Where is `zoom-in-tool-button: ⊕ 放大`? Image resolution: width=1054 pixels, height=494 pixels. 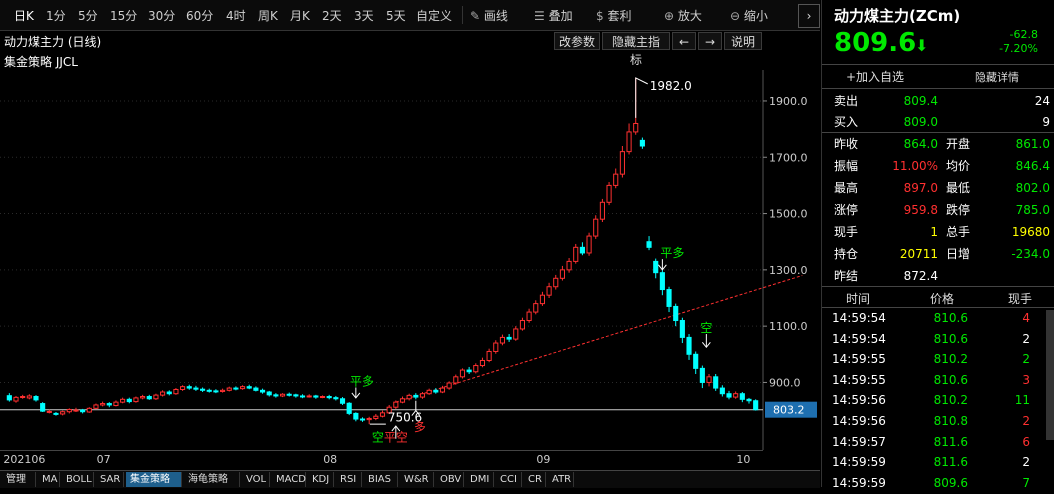
zoom-in-tool-button: ⊕ 放大 is located at coordinates (683, 15).